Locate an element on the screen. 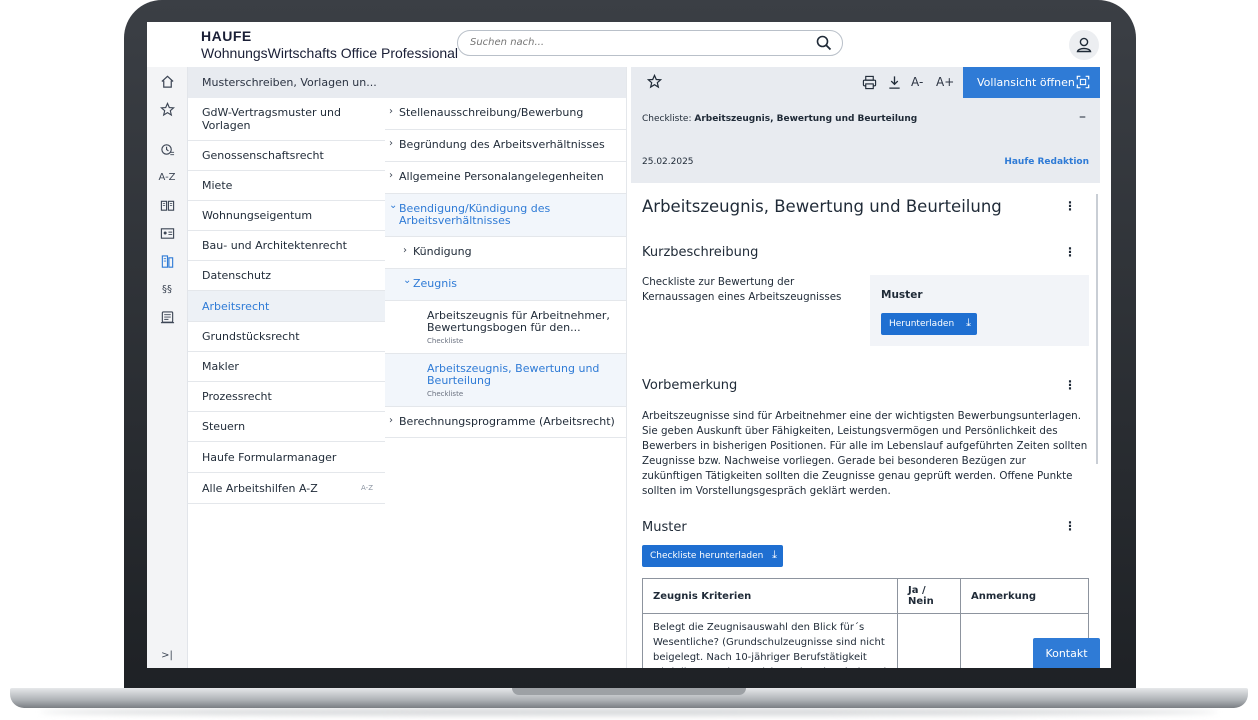 The height and width of the screenshot is (720, 1258). category-item-label: Makler is located at coordinates (220, 366).